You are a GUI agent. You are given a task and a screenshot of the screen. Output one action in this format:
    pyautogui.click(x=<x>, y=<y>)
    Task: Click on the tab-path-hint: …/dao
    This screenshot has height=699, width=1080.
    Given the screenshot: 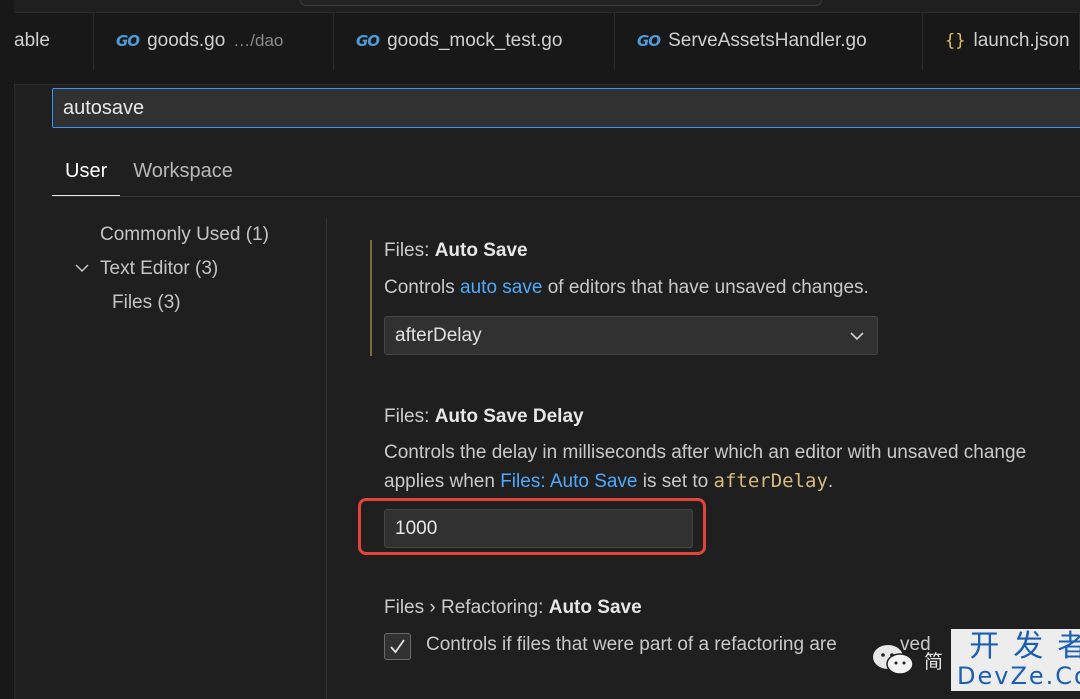 What is the action you would take?
    pyautogui.click(x=258, y=40)
    